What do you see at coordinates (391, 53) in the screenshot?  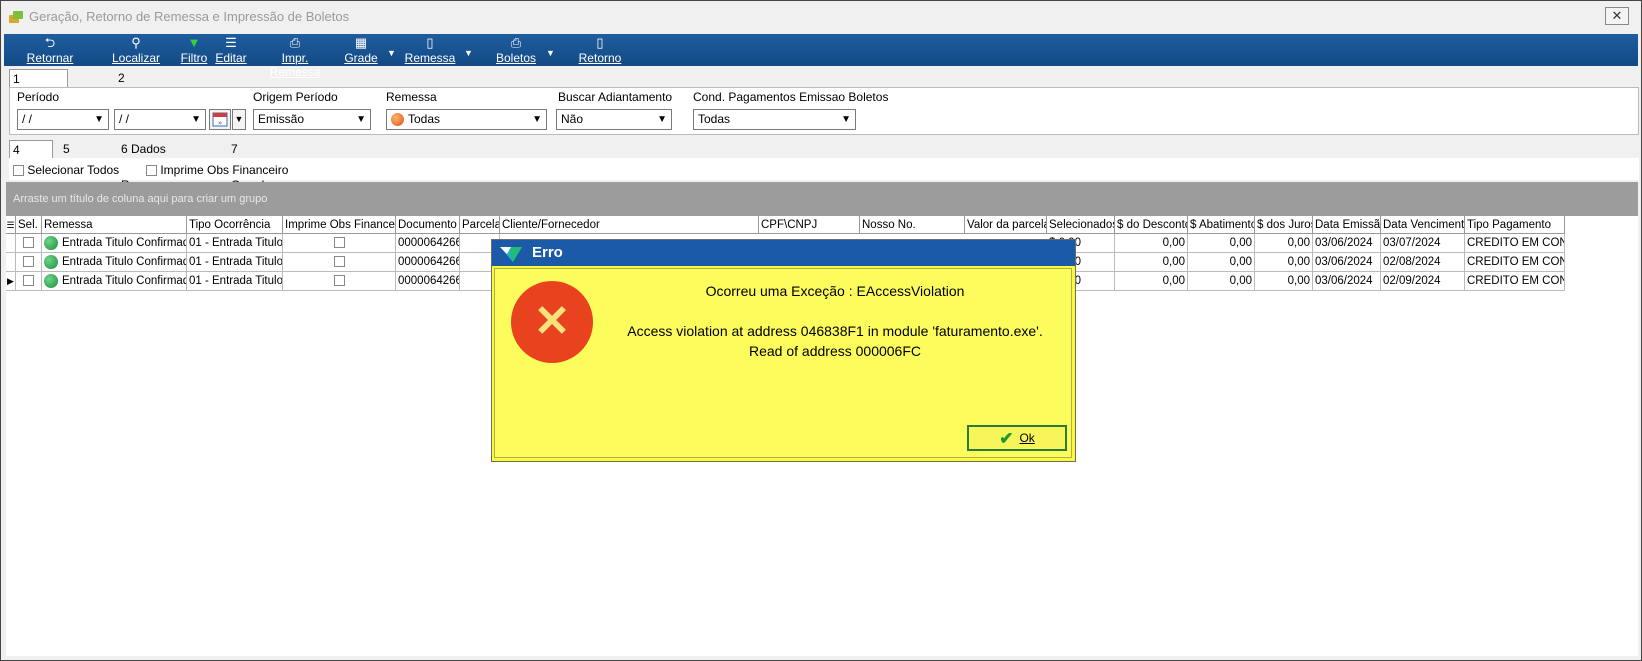 I see `grade-dropdown-arrow: ▼` at bounding box center [391, 53].